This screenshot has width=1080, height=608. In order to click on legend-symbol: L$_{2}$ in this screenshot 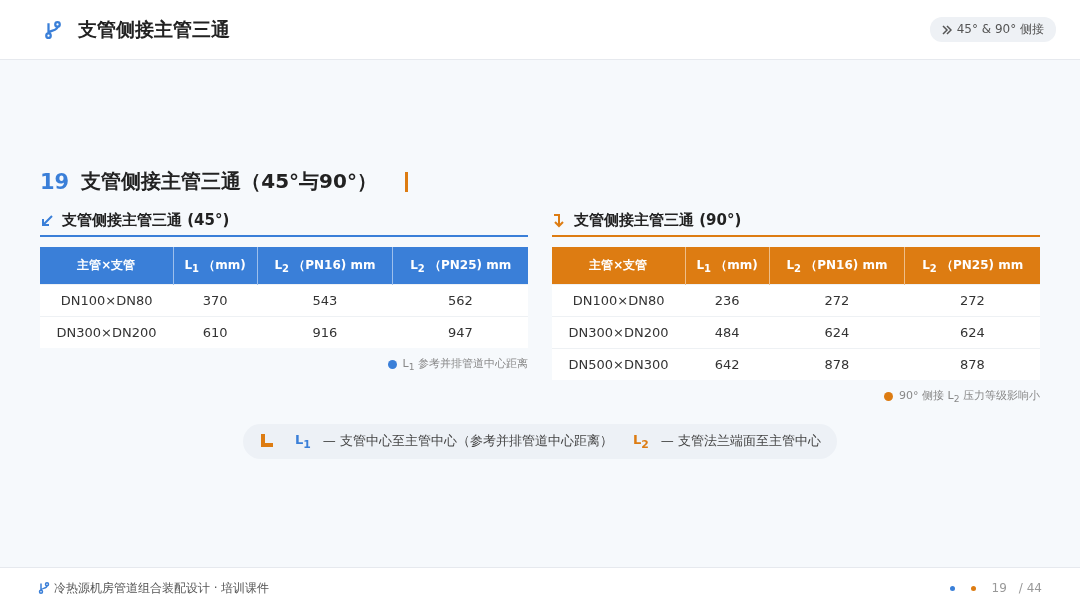, I will do `click(641, 441)`.